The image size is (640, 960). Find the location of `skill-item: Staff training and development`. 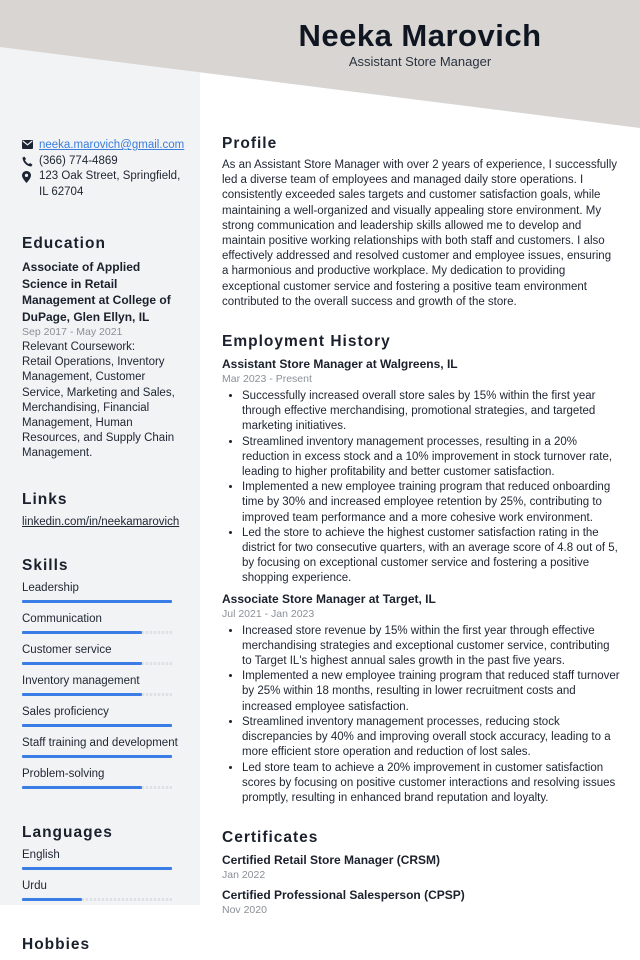

skill-item: Staff training and development is located at coordinates (102, 747).